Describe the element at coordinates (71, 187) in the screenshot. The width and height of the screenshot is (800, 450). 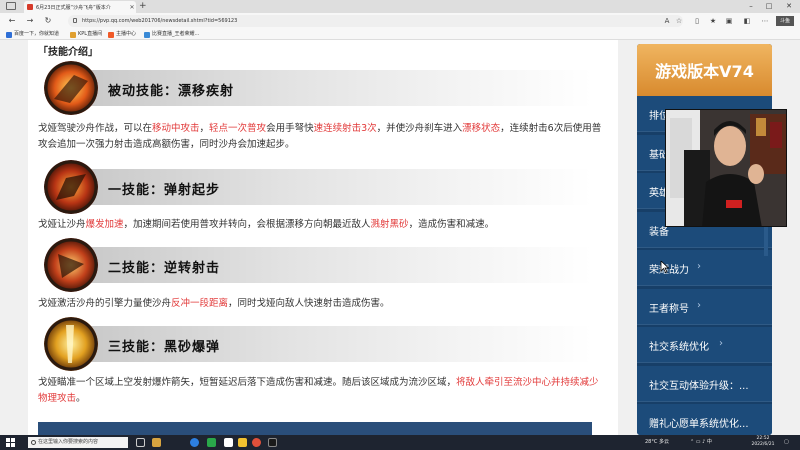
I see `skill-one-icon` at that location.